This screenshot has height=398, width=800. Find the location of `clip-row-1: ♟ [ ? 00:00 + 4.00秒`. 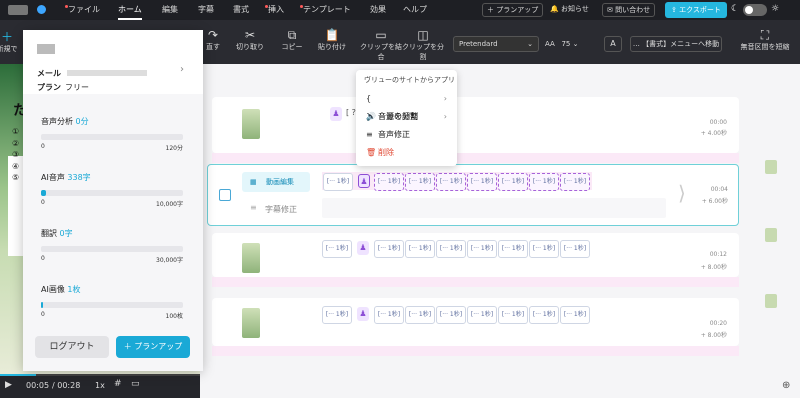

clip-row-1: ♟ [ ? 00:00 + 4.00秒 is located at coordinates (475, 125).